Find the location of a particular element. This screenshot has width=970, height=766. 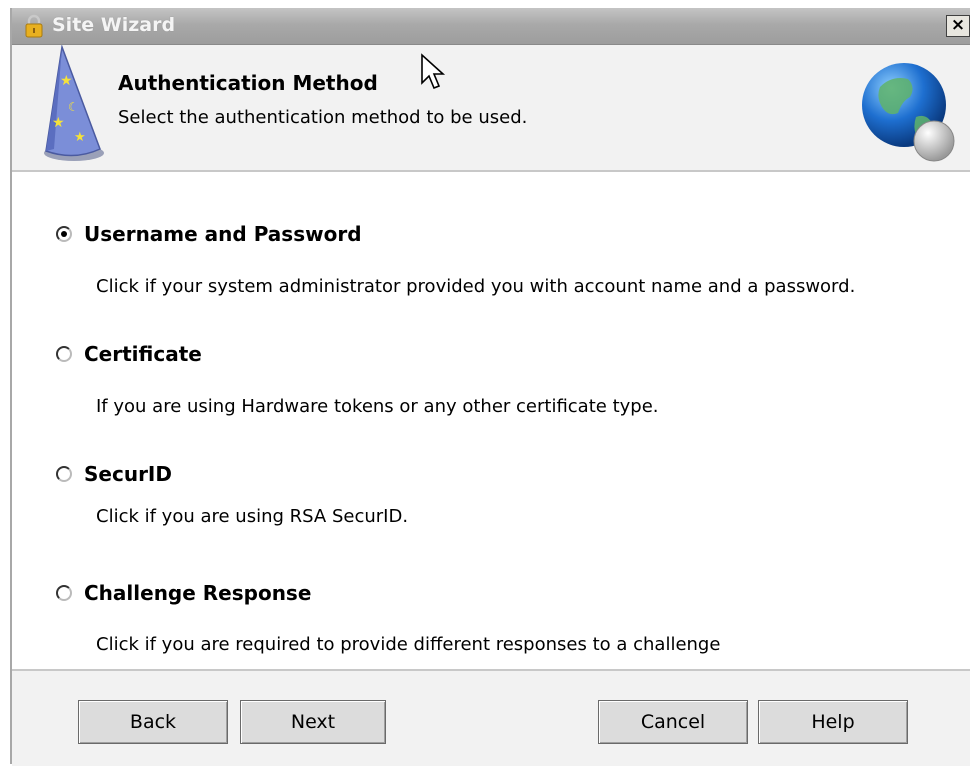

back-button: Back is located at coordinates (153, 722).